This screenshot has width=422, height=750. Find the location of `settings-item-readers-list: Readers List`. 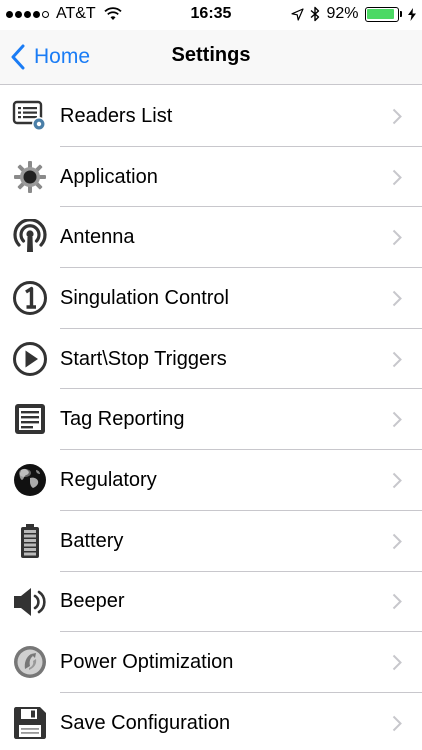

settings-item-readers-list: Readers List is located at coordinates (211, 116).